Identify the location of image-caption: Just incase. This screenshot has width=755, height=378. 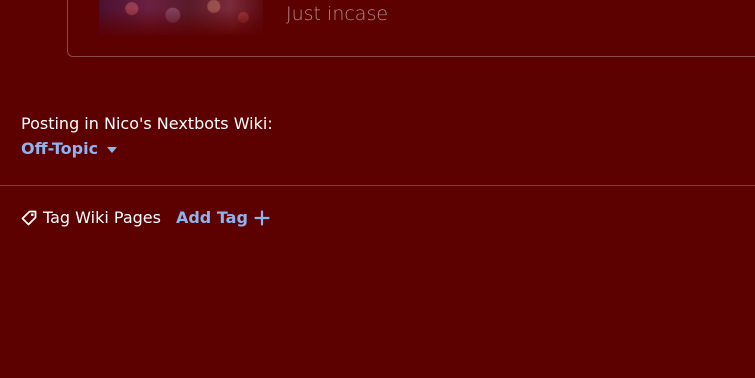
(337, 14).